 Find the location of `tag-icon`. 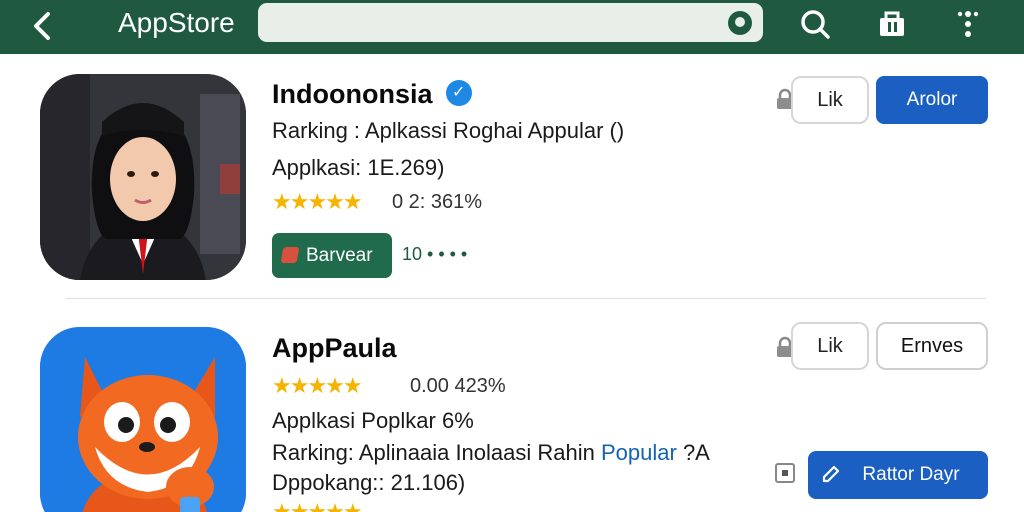

tag-icon is located at coordinates (290, 255).